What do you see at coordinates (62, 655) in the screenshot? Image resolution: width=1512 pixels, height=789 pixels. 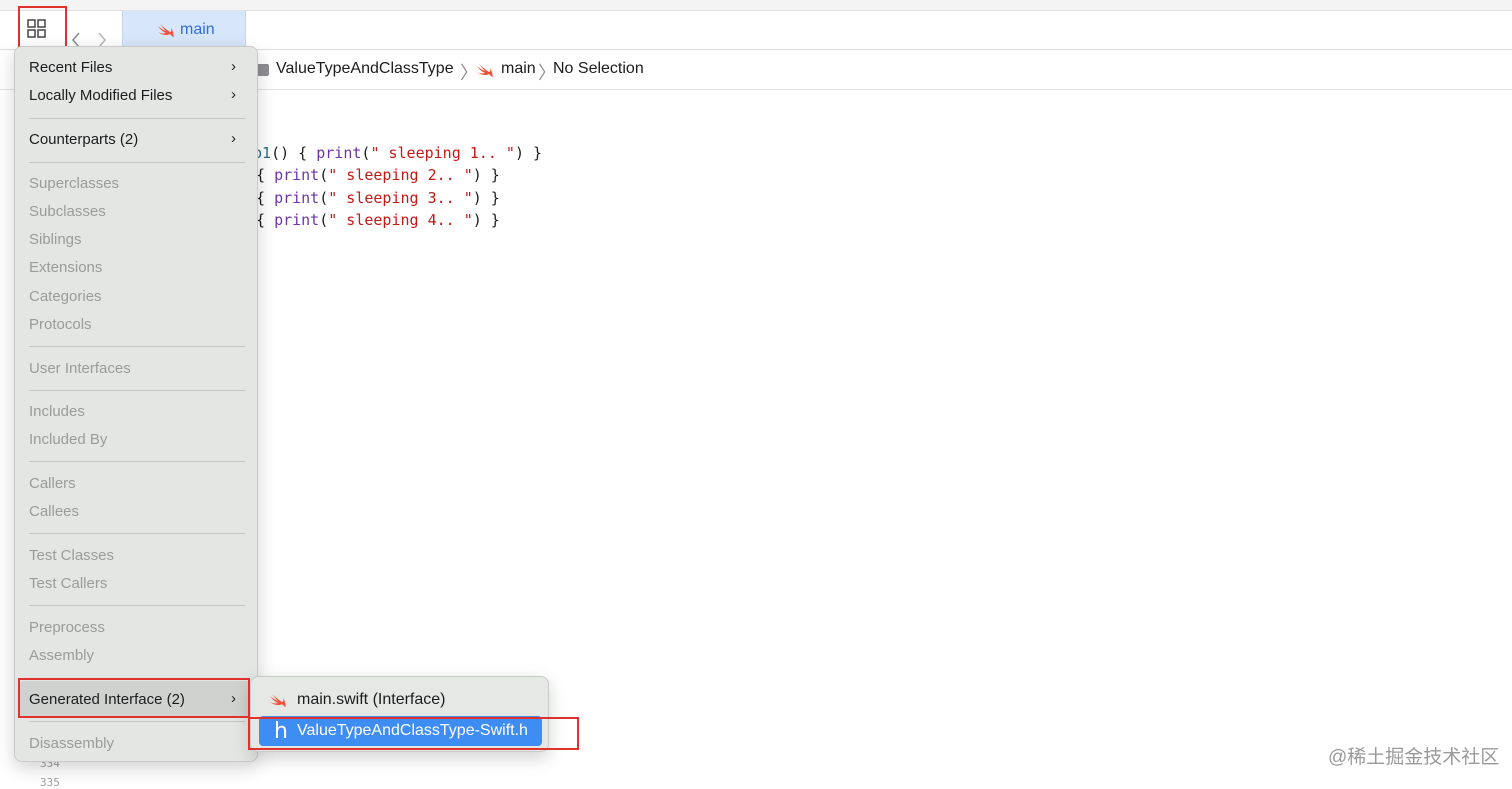 I see `menu-item-assembly: Assembly` at bounding box center [62, 655].